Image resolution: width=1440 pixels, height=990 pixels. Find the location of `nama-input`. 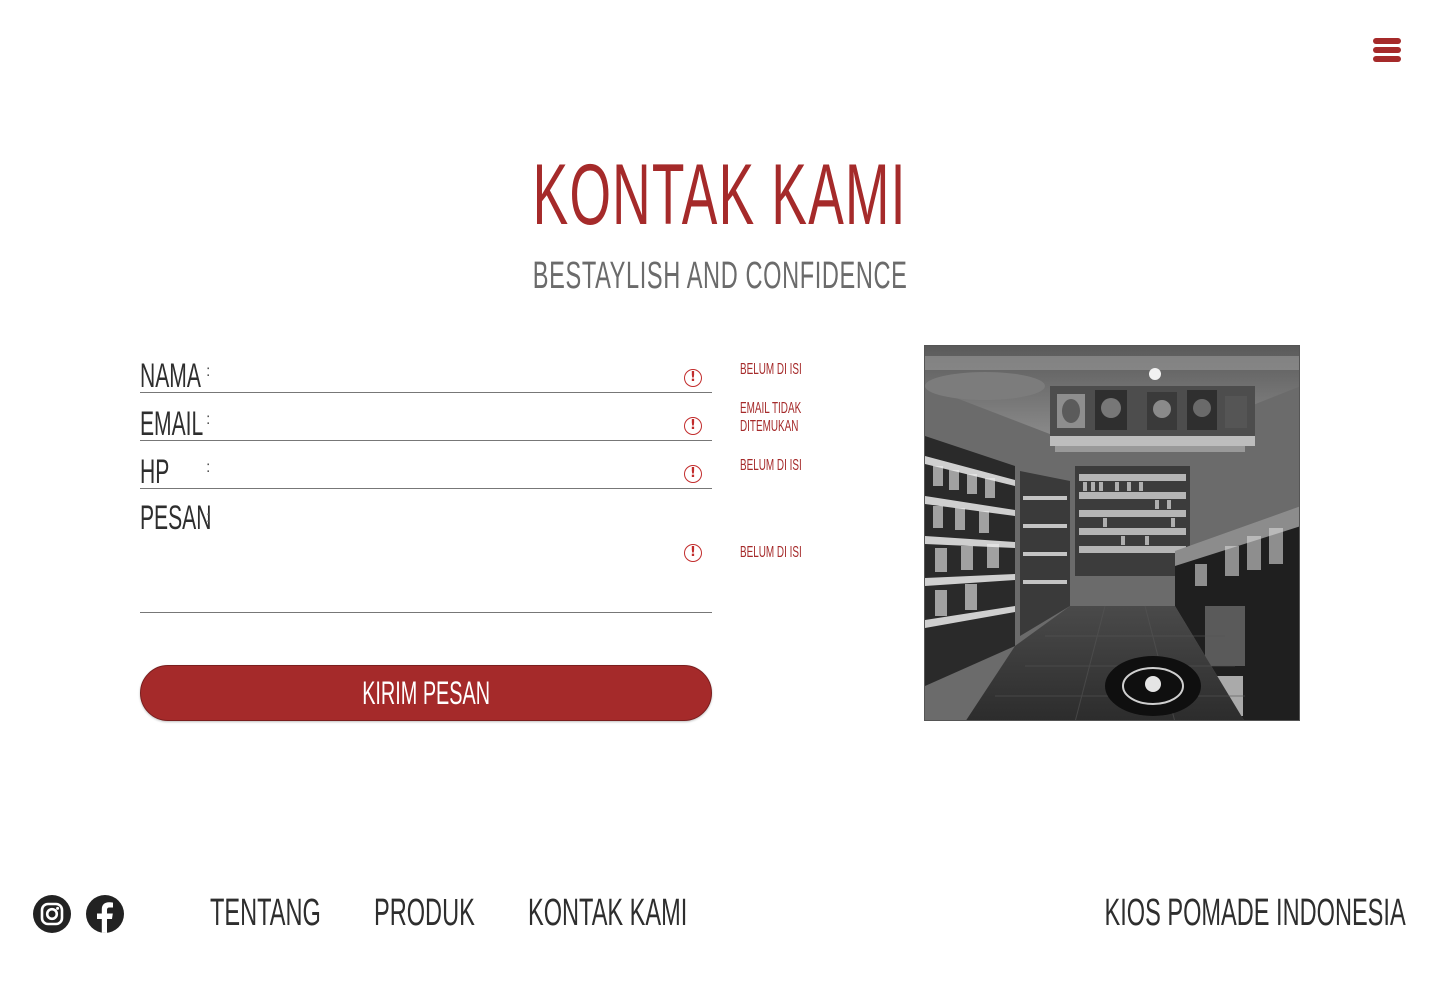

nama-input is located at coordinates (446, 375).